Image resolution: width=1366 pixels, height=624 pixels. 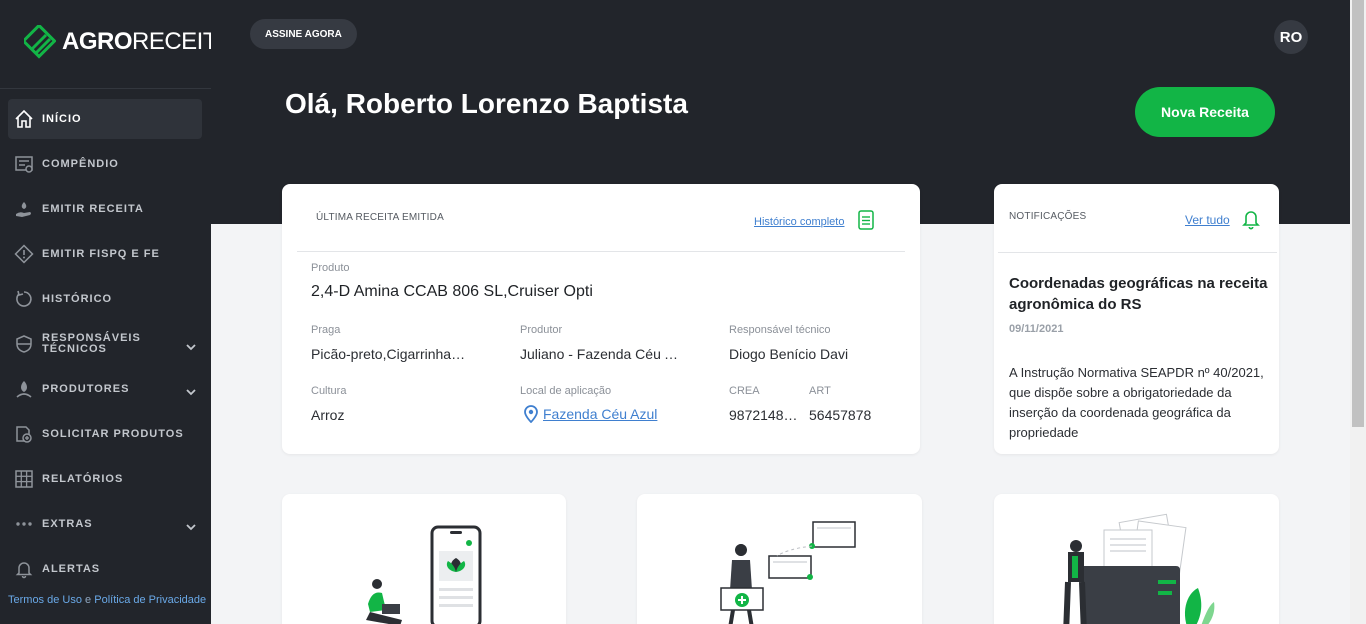 What do you see at coordinates (566, 391) in the screenshot?
I see `local-label: Local de aplicação` at bounding box center [566, 391].